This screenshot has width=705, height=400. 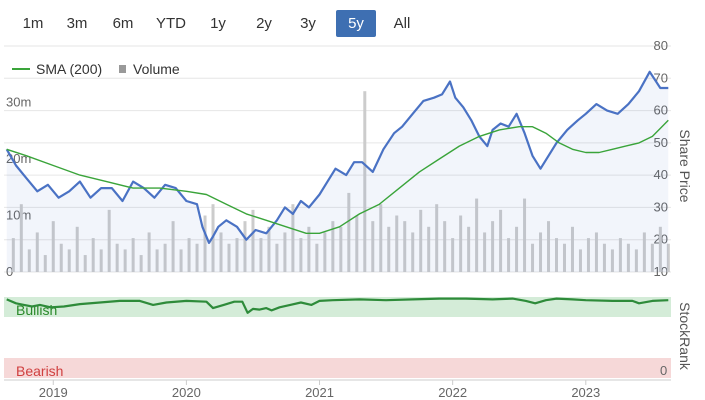 I want to click on price-axis-title: Share Price, so click(x=685, y=165).